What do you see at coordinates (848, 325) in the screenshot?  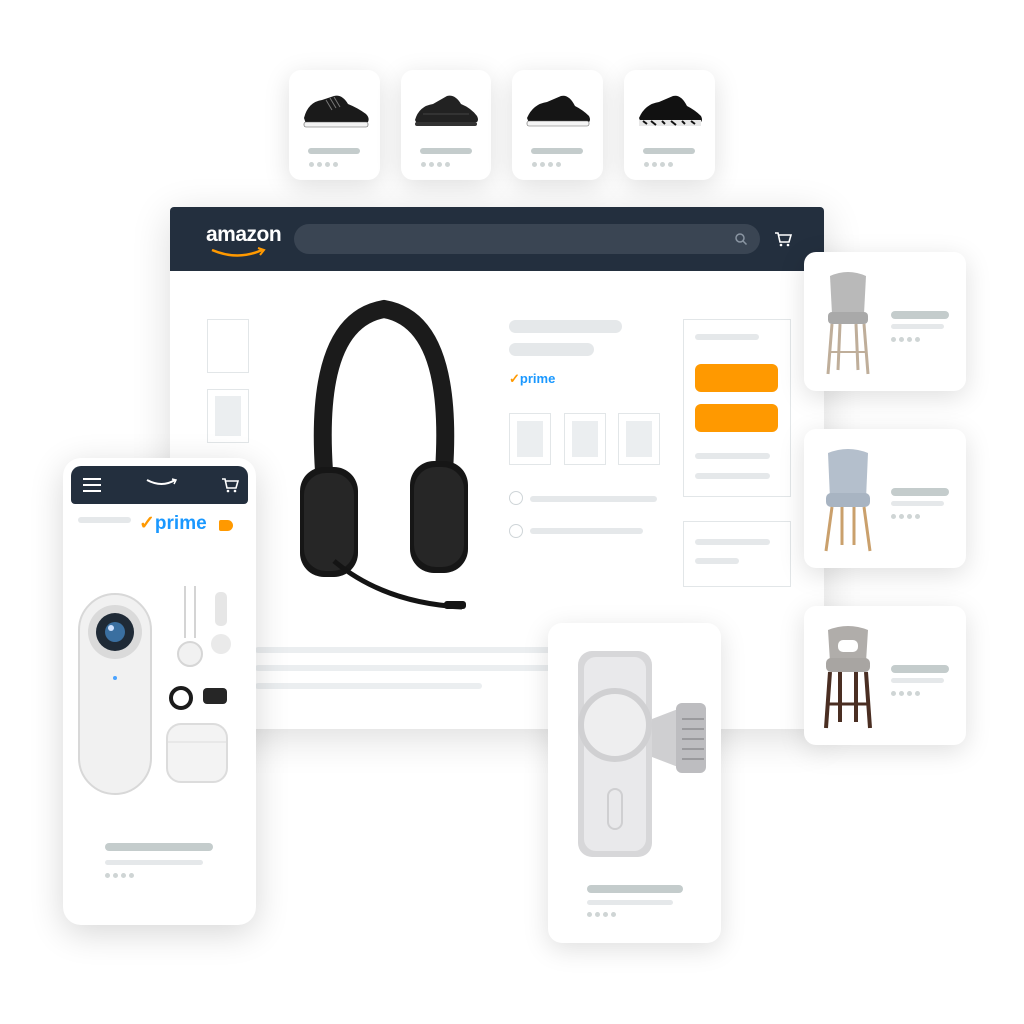 I see `bar-stool-image` at bounding box center [848, 325].